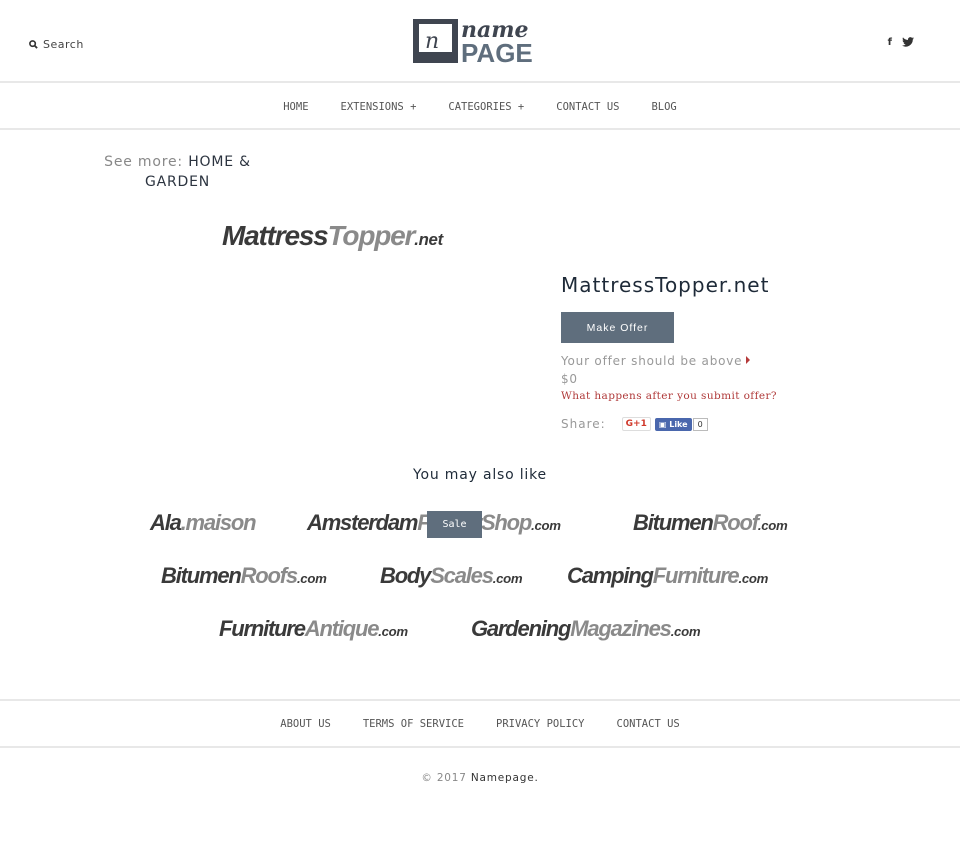 The height and width of the screenshot is (848, 960). Describe the element at coordinates (203, 523) in the screenshot. I see `related-domain: Ala.maison` at that location.